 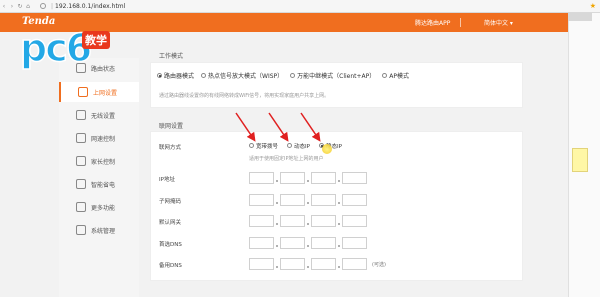 I want to click on secondary-dns-label: 备用DNS, so click(x=170, y=266).